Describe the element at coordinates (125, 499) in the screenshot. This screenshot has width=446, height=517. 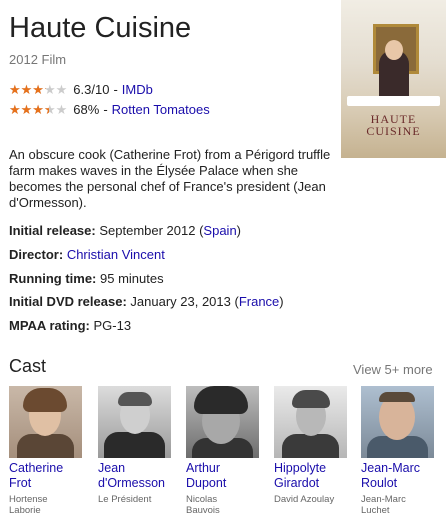
I see `cast-role: Le Président` at that location.